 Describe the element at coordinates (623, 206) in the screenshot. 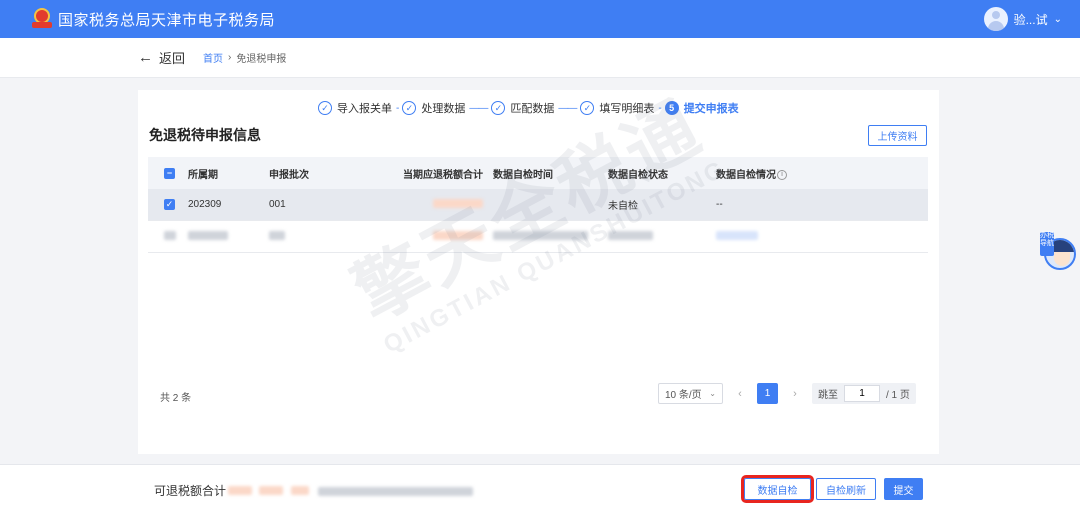

I see `cell-status: 未自检` at that location.